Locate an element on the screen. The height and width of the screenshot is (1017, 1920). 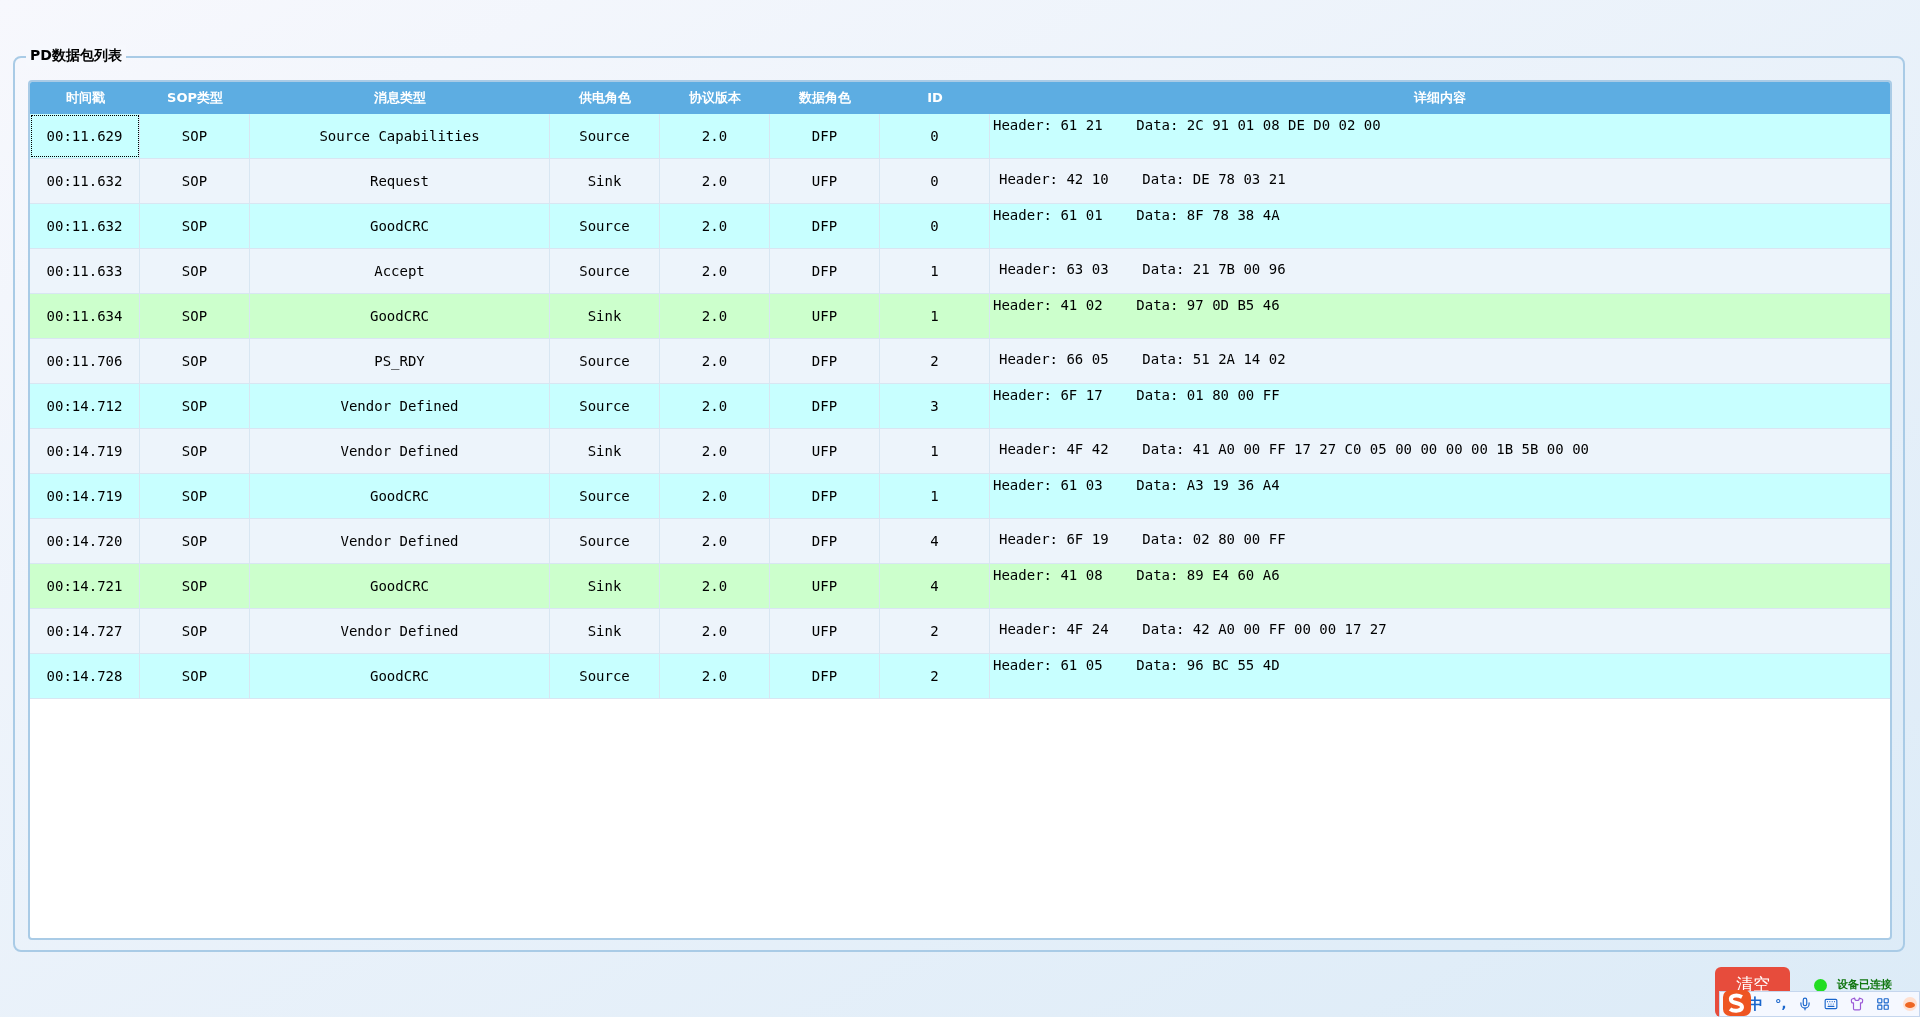
table-cell: 00:14.721 is located at coordinates (85, 586).